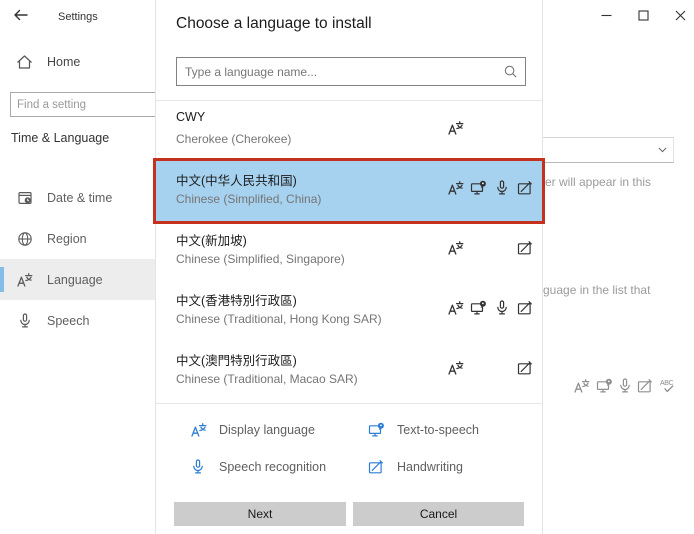  I want to click on search-icon, so click(510, 71).